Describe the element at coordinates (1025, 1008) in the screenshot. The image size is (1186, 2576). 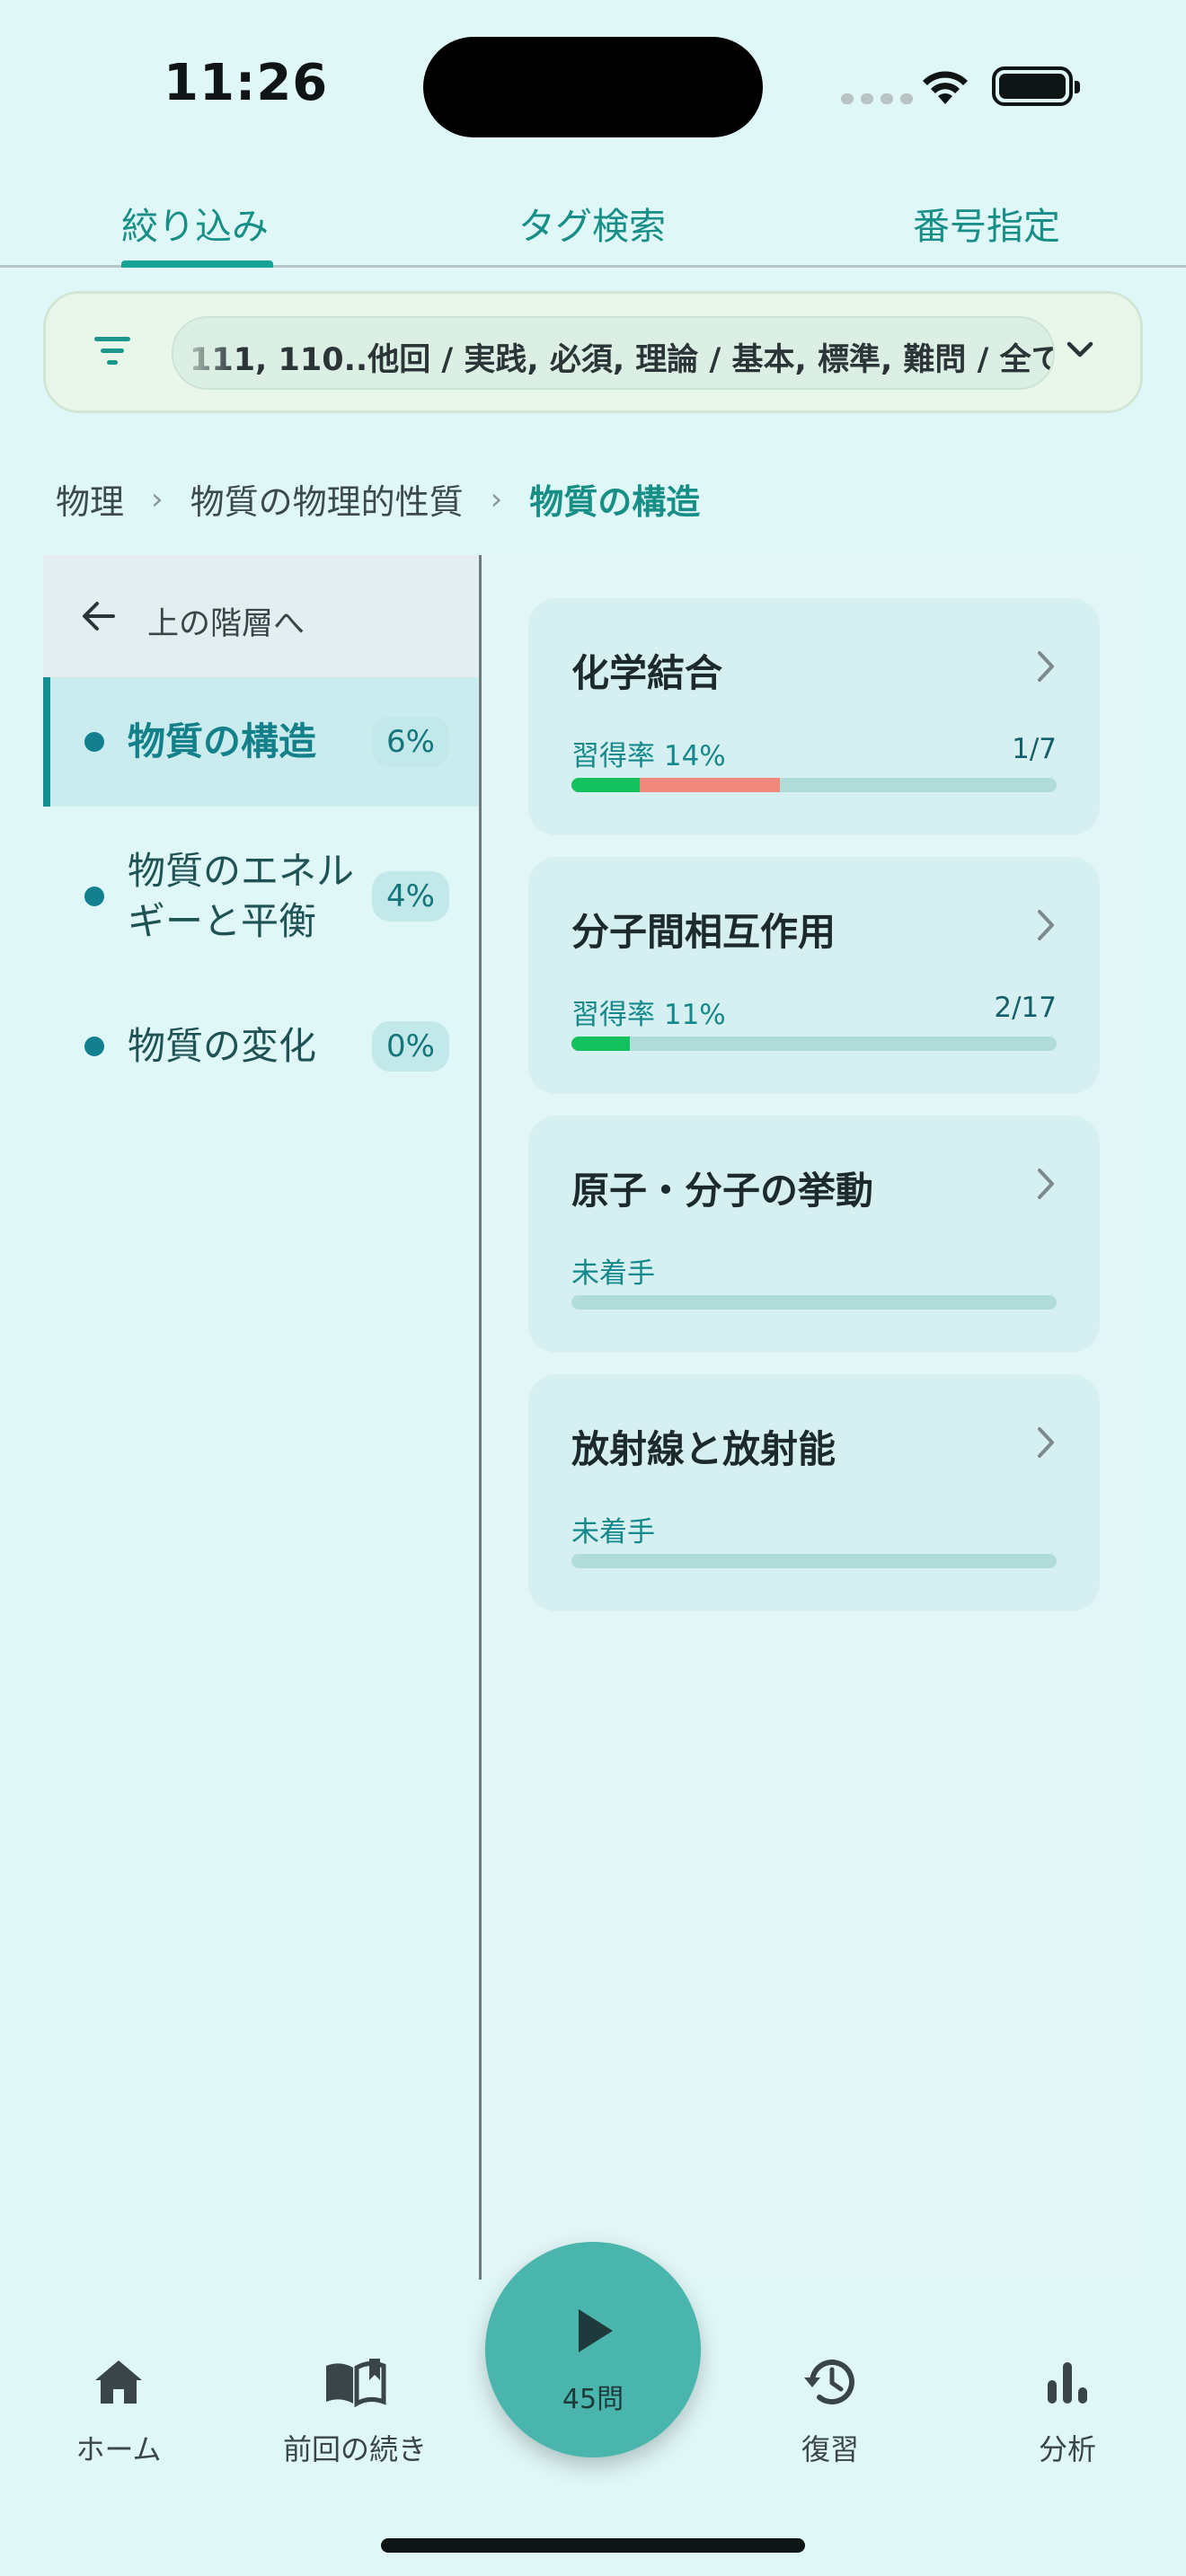
I see `mastery-count: 2/17` at that location.